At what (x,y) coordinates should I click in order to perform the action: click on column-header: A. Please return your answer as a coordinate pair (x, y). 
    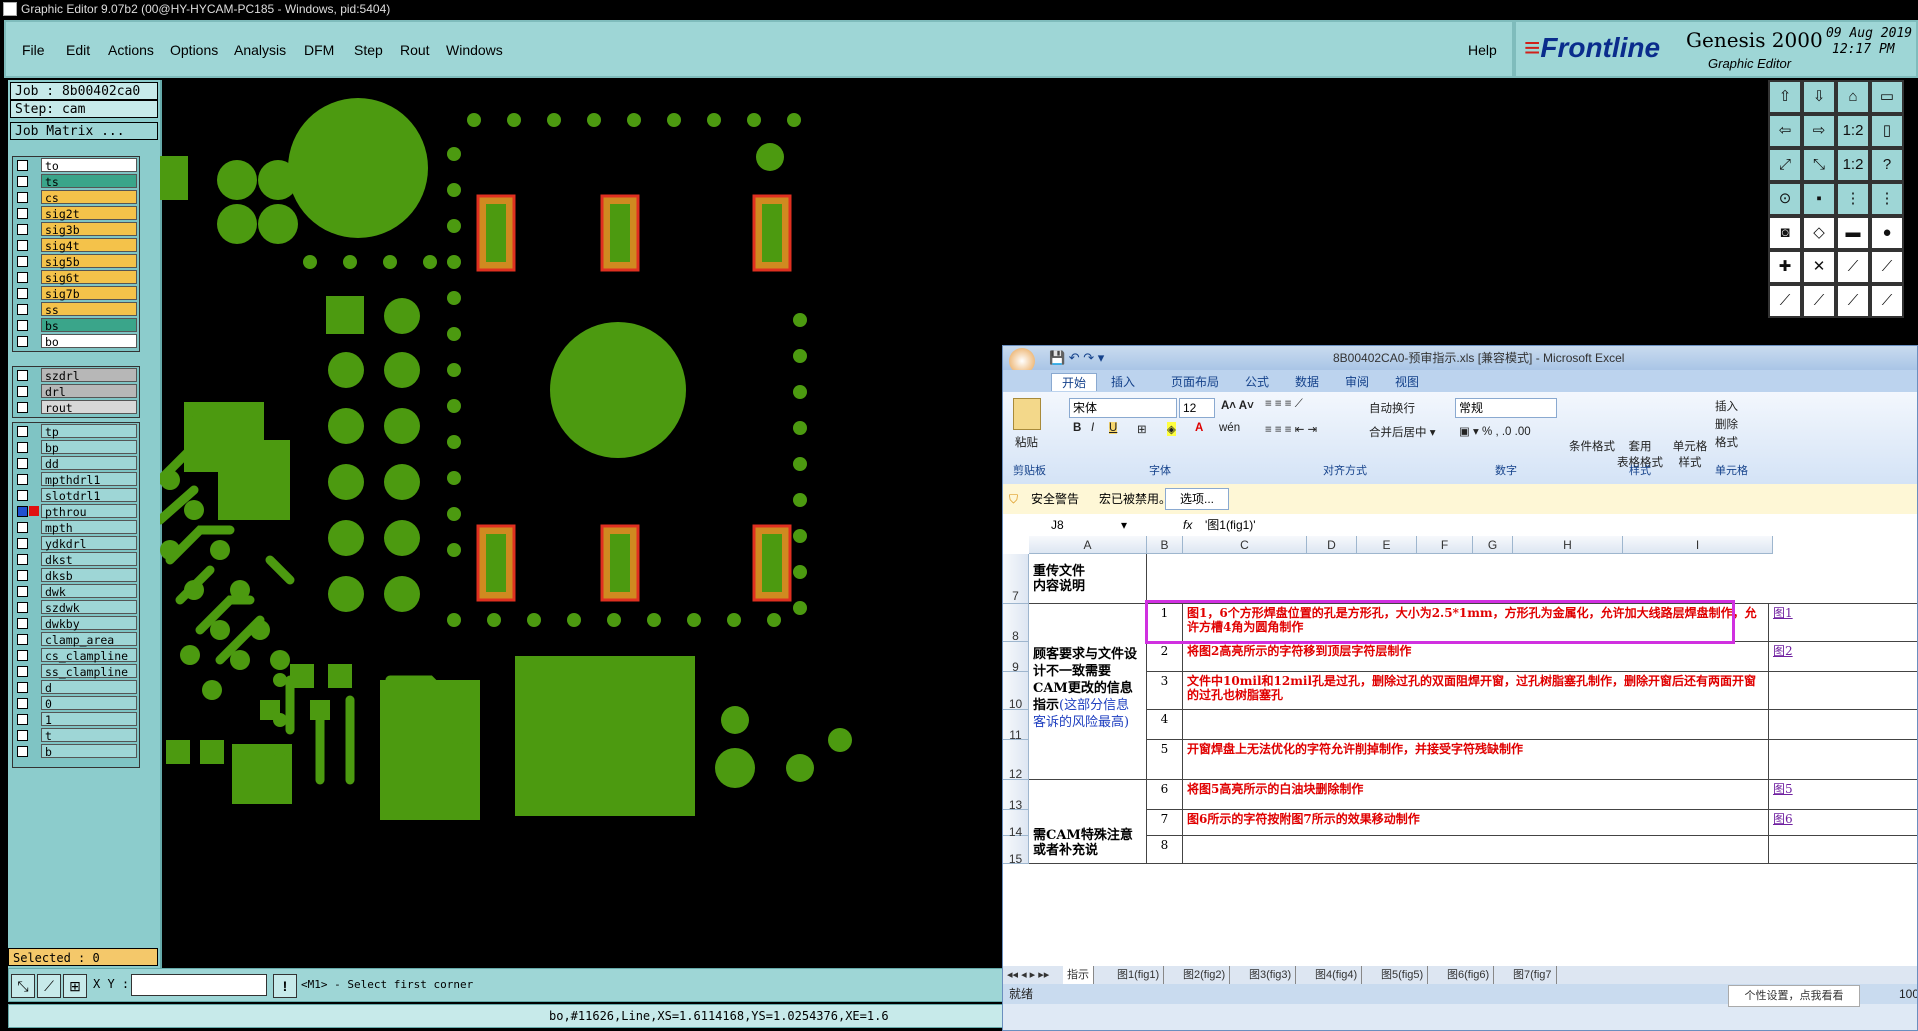
    Looking at the image, I should click on (1088, 545).